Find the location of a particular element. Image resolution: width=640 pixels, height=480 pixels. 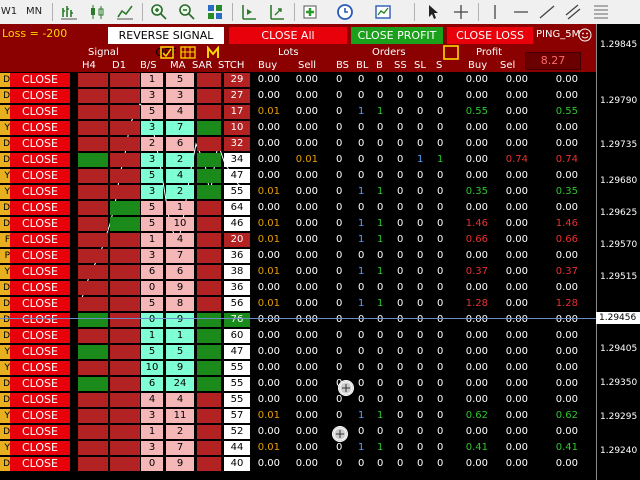

crosshair-icon is located at coordinates (461, 12).